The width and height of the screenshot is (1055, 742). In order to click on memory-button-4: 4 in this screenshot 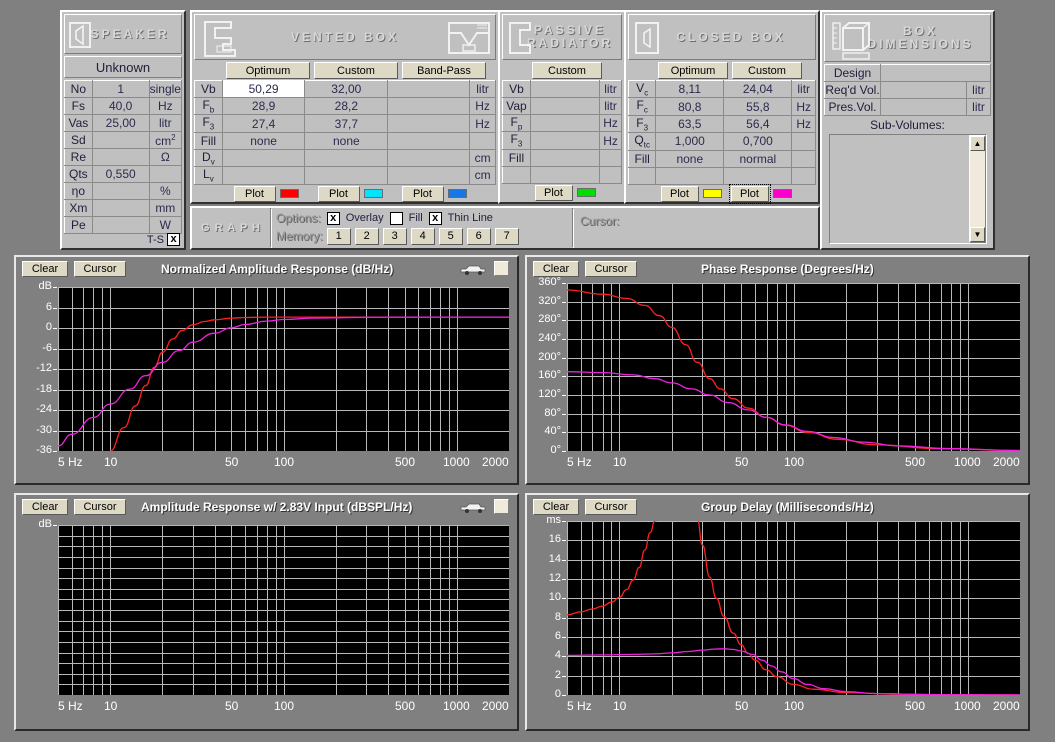, I will do `click(422, 236)`.